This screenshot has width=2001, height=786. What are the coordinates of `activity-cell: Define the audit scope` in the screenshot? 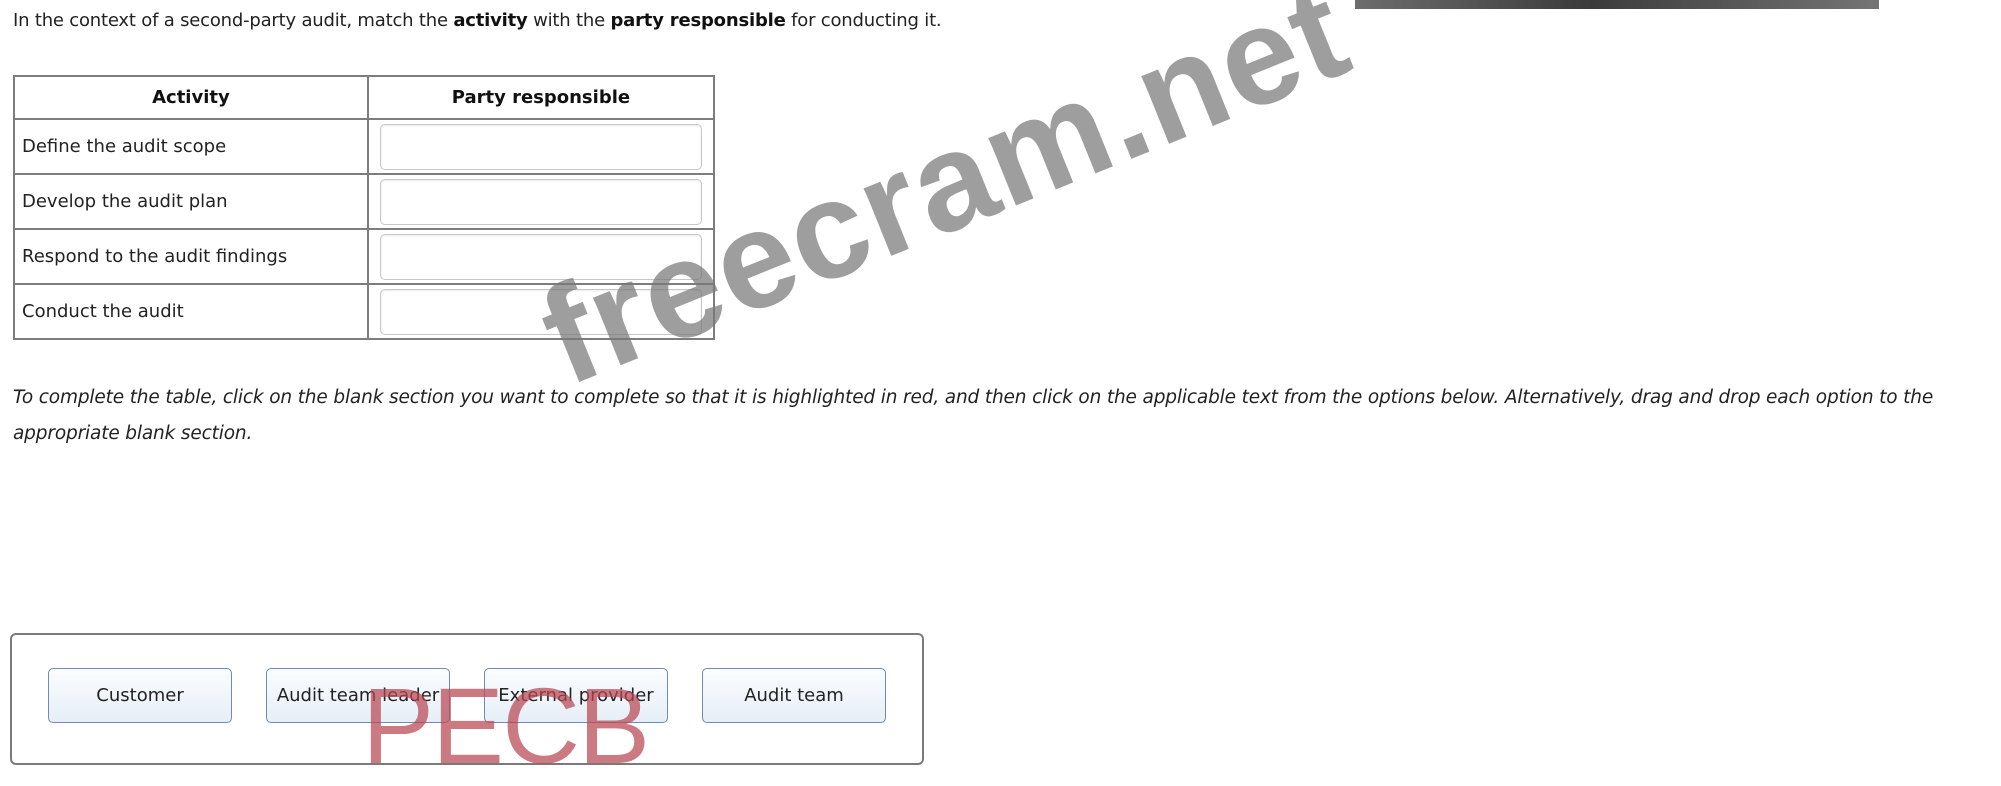 It's located at (191, 146).